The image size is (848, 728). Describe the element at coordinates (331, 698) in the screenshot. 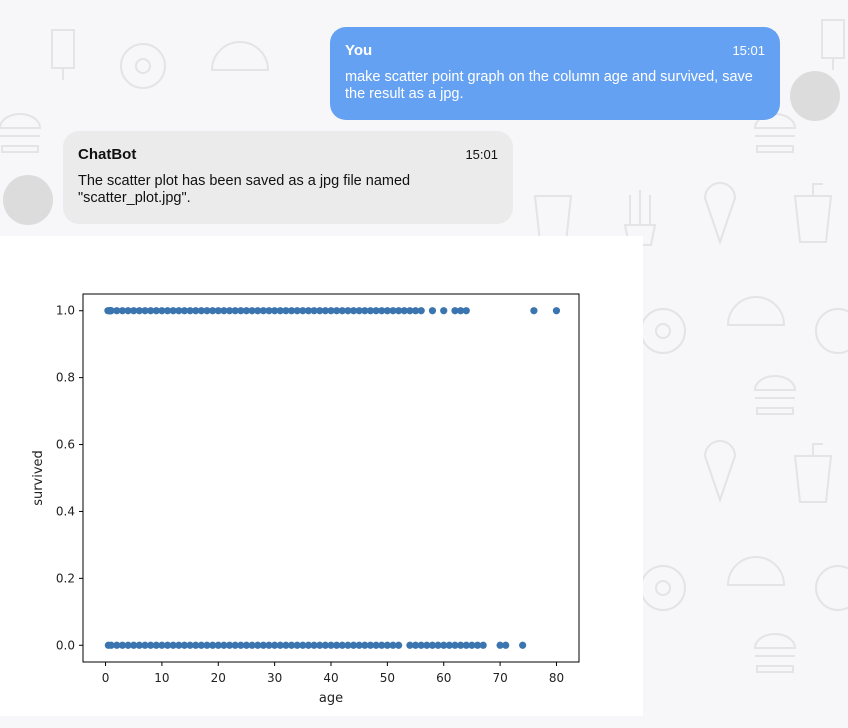

I see `x-axis-label: age` at that location.